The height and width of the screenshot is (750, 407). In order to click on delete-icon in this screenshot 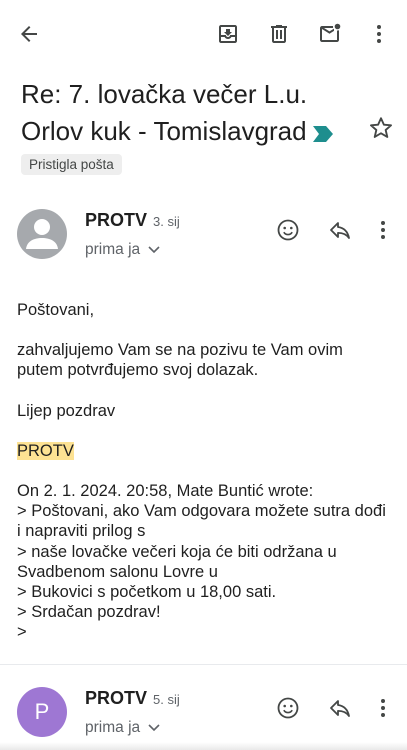, I will do `click(279, 34)`.